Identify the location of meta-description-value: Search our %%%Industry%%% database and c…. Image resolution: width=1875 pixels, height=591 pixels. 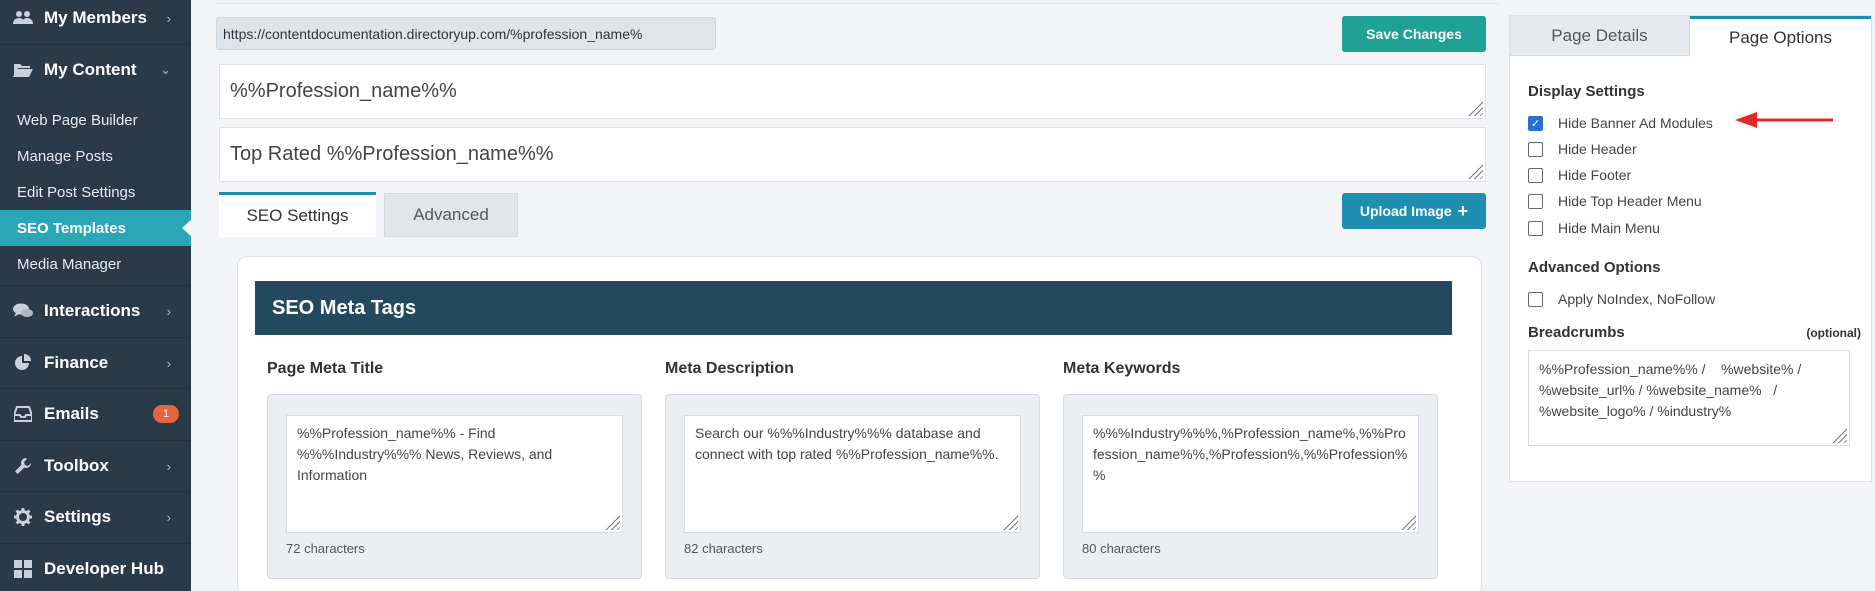
(847, 443).